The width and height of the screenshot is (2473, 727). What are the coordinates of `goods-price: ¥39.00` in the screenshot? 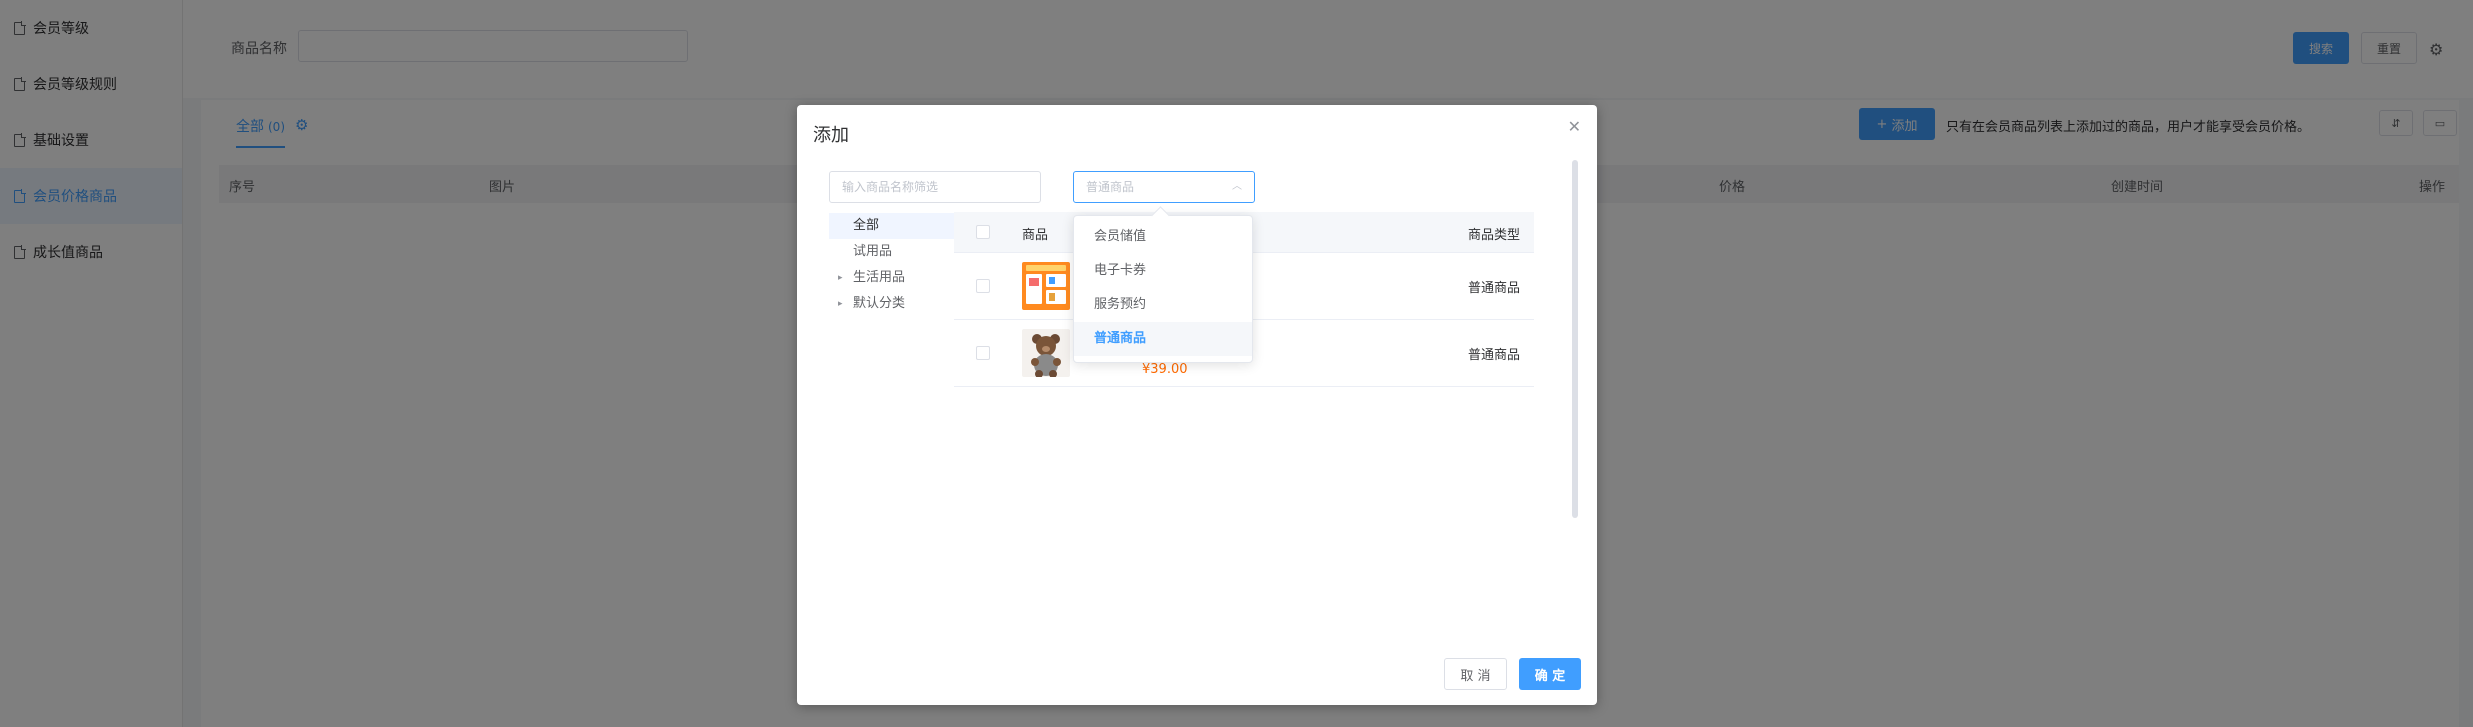 It's located at (1165, 369).